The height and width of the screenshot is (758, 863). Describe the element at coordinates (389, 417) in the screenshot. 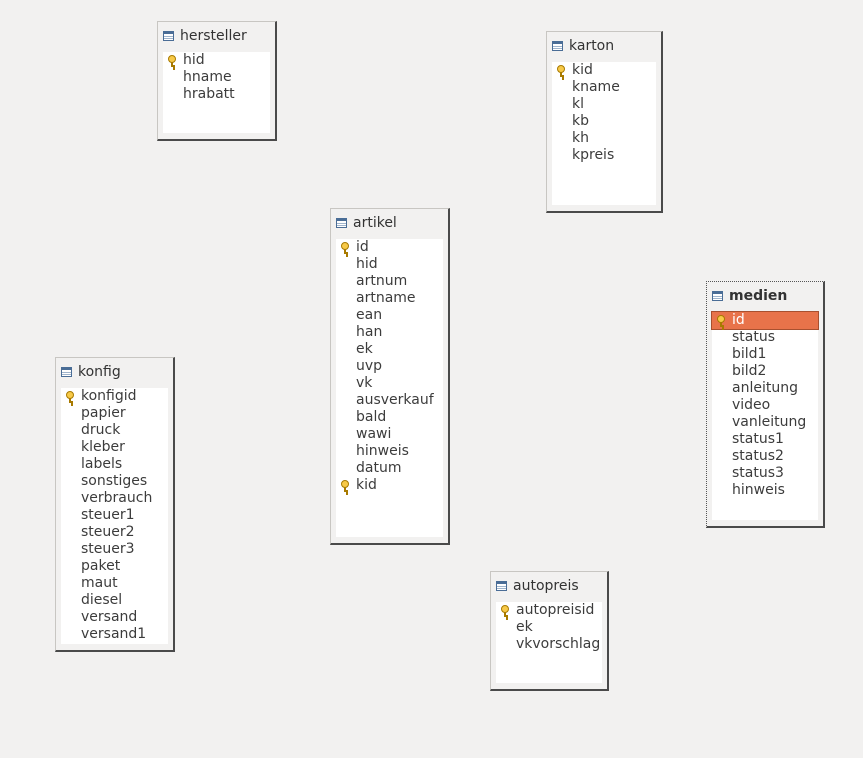

I see `field-row: bald` at that location.